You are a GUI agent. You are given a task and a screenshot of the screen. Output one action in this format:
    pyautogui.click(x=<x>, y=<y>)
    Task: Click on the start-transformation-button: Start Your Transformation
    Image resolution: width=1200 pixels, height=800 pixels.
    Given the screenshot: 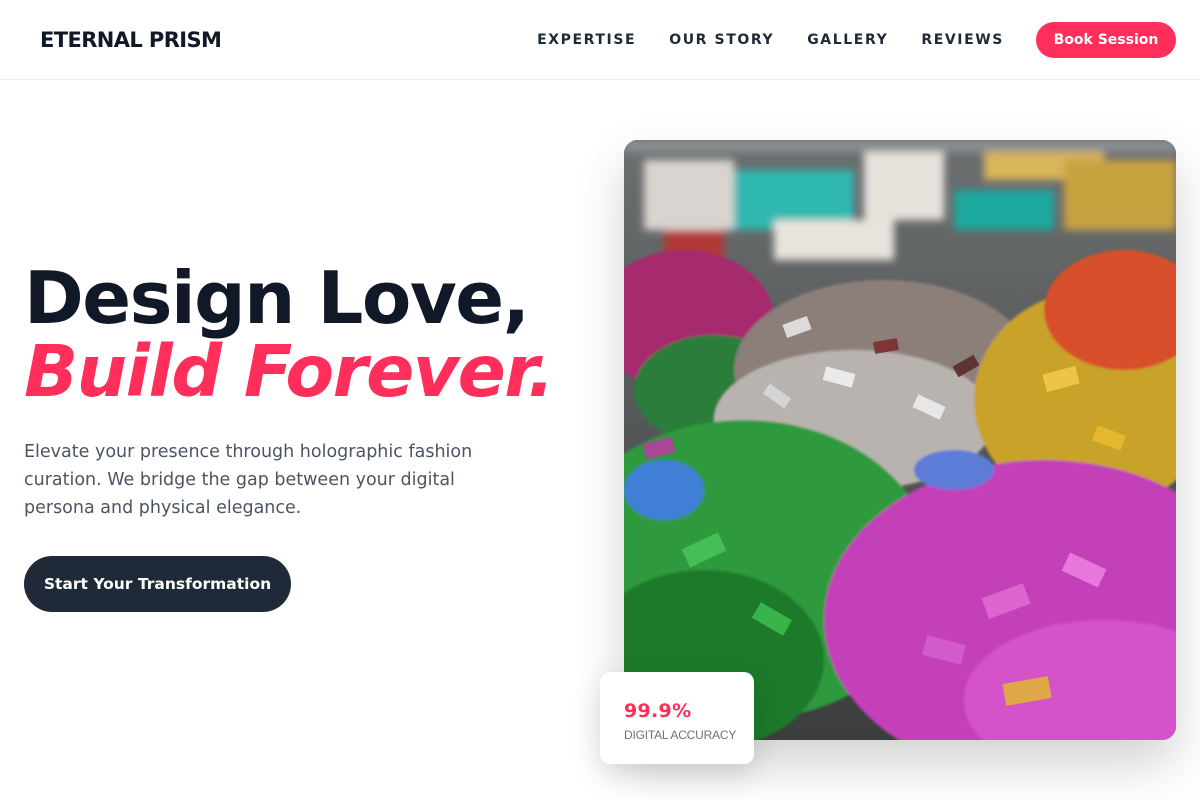 What is the action you would take?
    pyautogui.click(x=157, y=584)
    